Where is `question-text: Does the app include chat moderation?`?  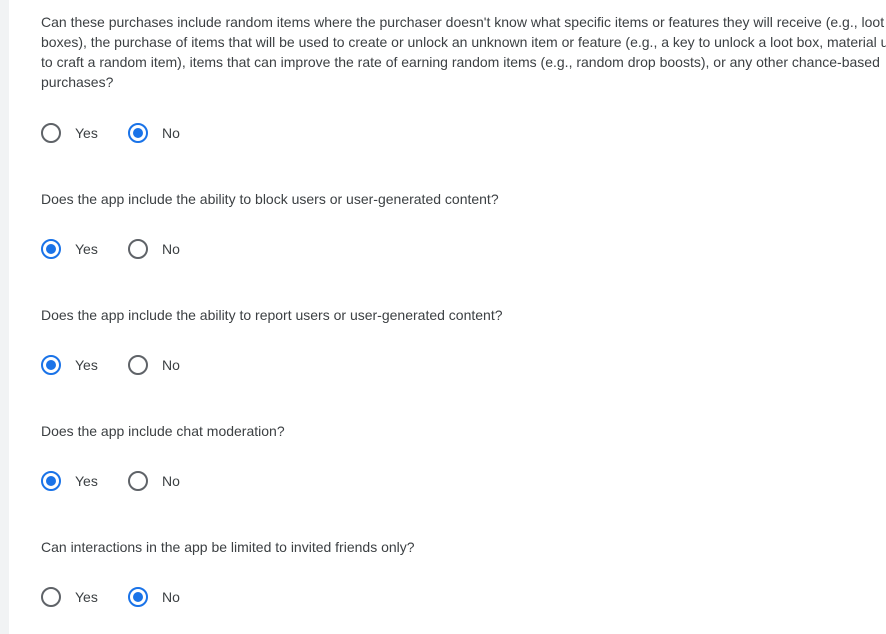 question-text: Does the app include chat moderation? is located at coordinates (163, 431).